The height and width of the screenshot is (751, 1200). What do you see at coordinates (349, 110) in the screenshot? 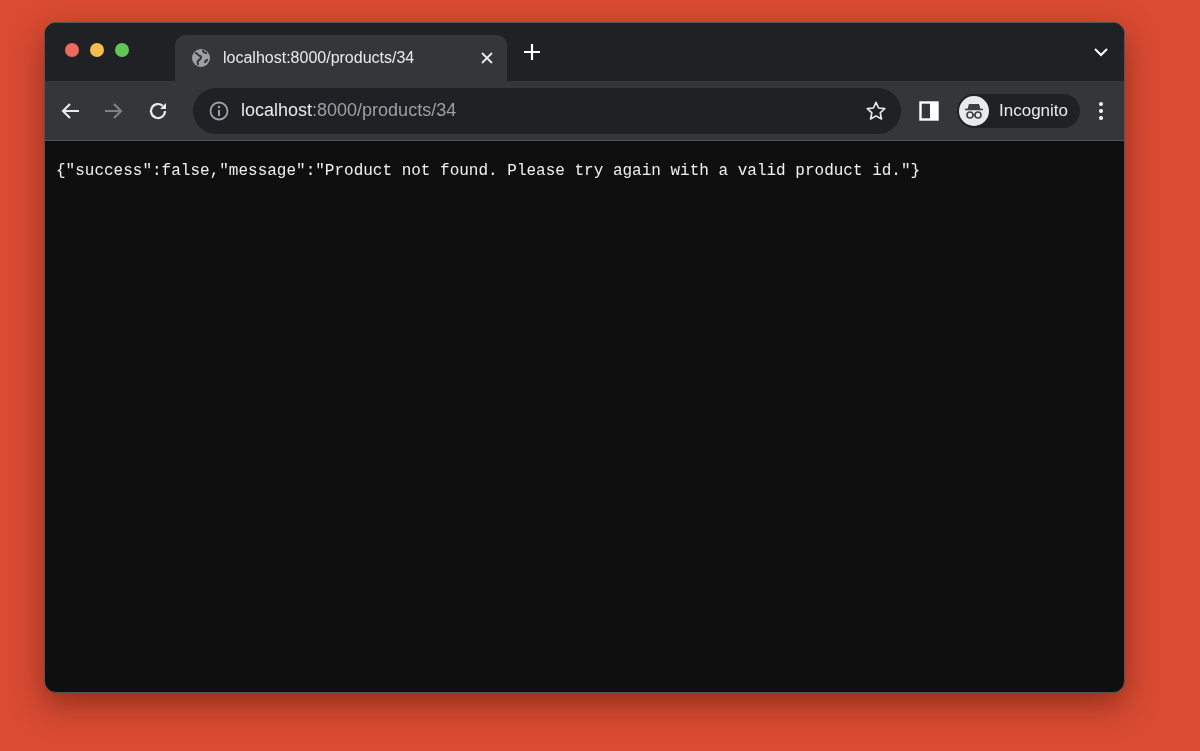
I see `url-text: localhost:8000/products/34` at bounding box center [349, 110].